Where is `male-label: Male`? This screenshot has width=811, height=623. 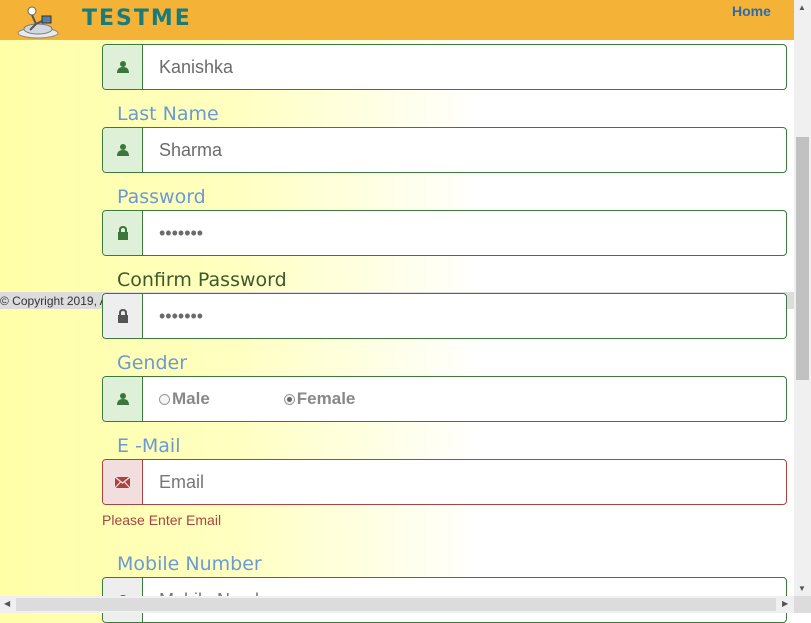 male-label: Male is located at coordinates (191, 398).